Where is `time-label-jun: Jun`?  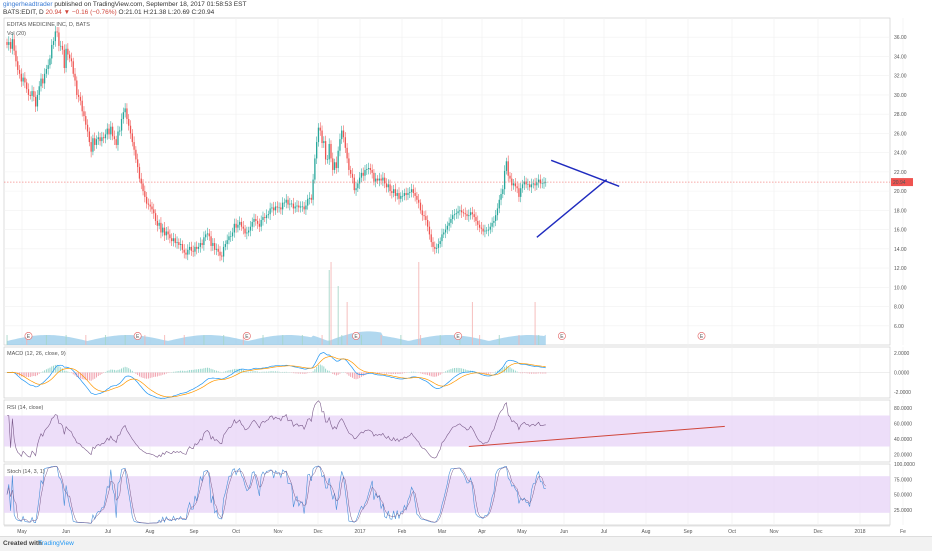
time-label-jun: Jun is located at coordinates (66, 532).